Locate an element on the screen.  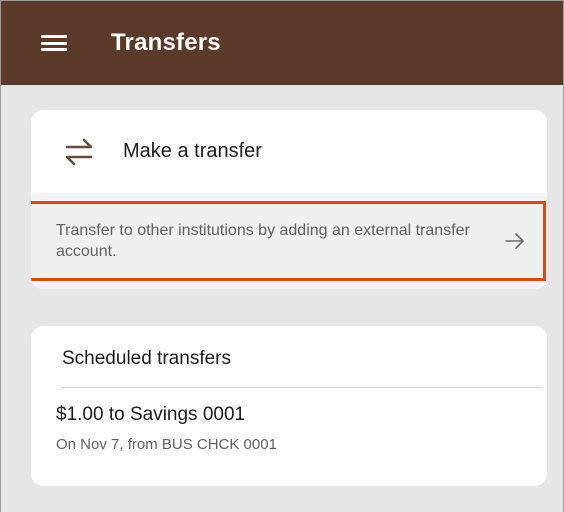
arrow-right-icon is located at coordinates (514, 241).